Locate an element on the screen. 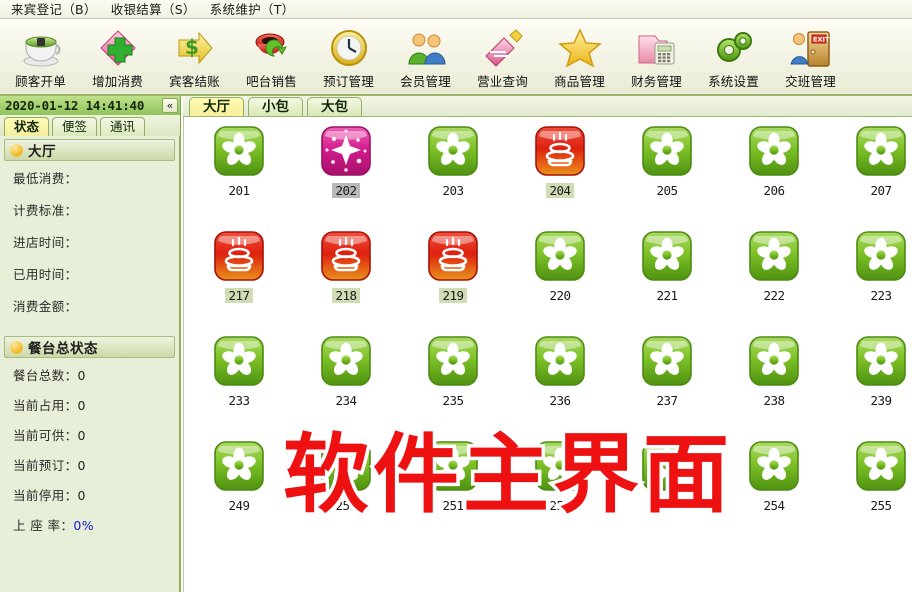 The image size is (912, 592). toolbar-button-coffee-refresh: 吧台销售 is located at coordinates (271, 58).